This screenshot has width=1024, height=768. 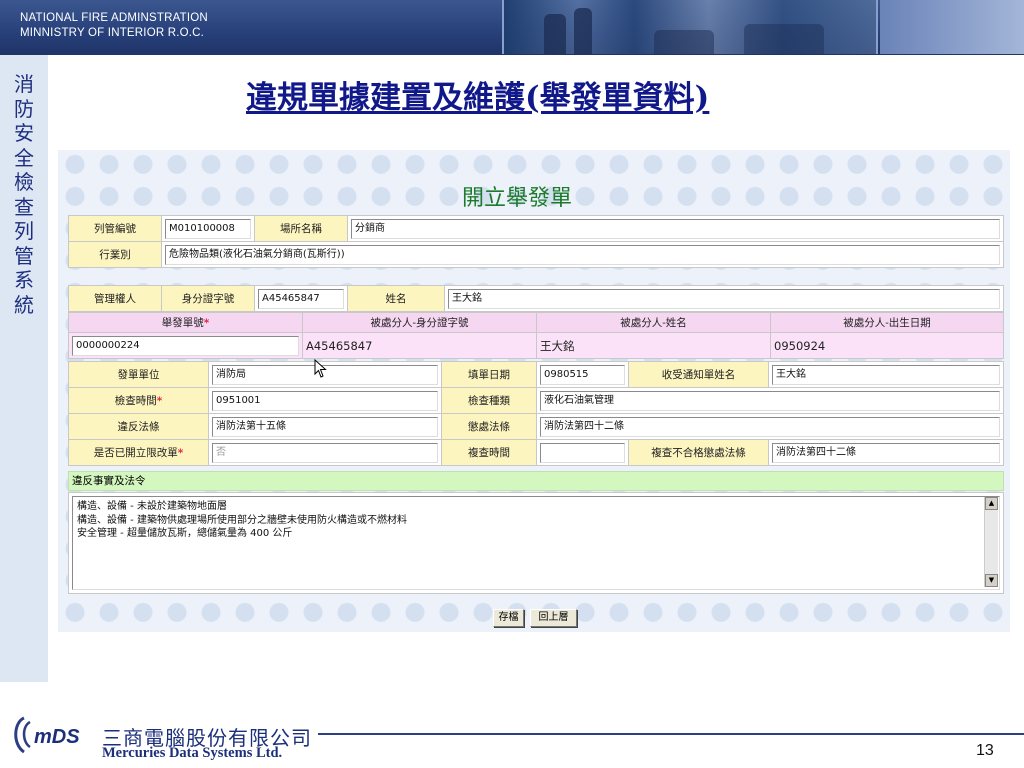 I want to click on ticket-no-field: 0000000224, so click(x=185, y=345).